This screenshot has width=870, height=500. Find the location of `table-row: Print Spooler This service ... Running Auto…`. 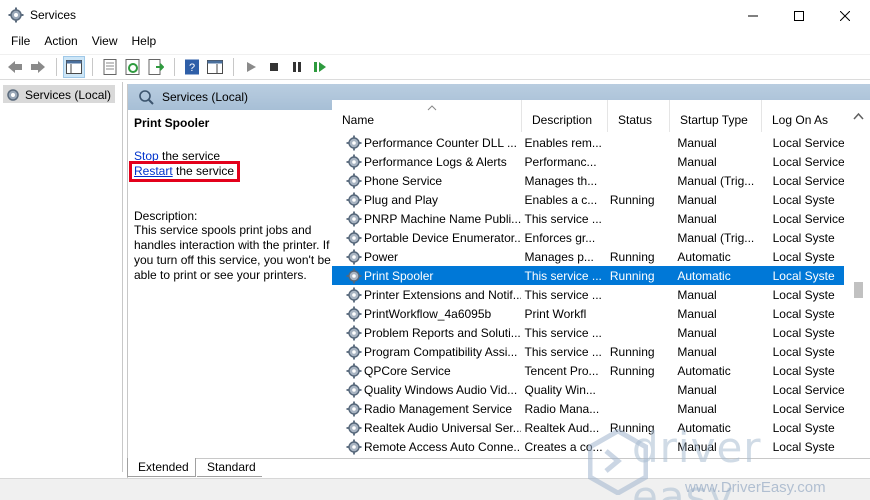

table-row: Print Spooler This service ... Running Auto… is located at coordinates (588, 275).